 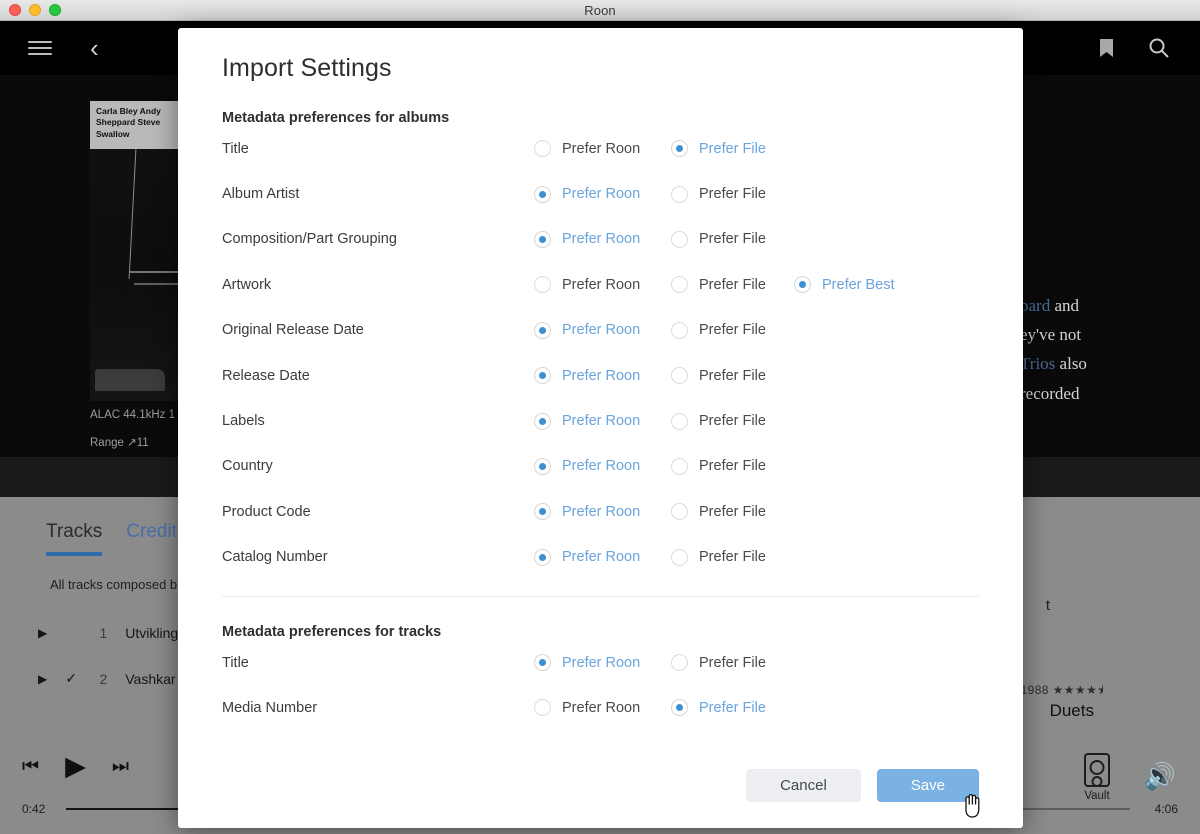 I want to click on preference-label: Original Release Date, so click(x=293, y=330).